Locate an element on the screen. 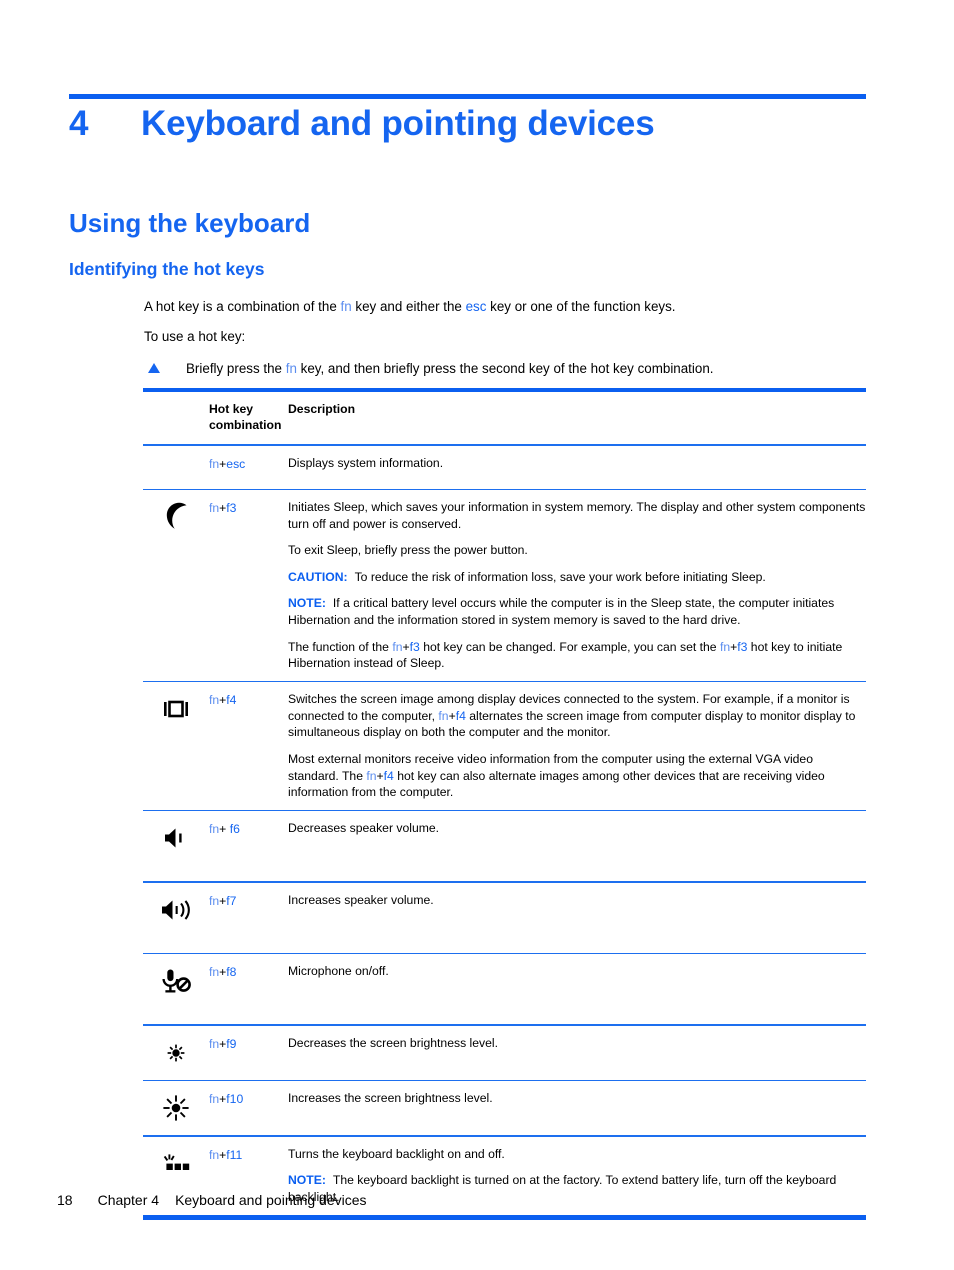 This screenshot has width=954, height=1270. moon-icon is located at coordinates (176, 516).